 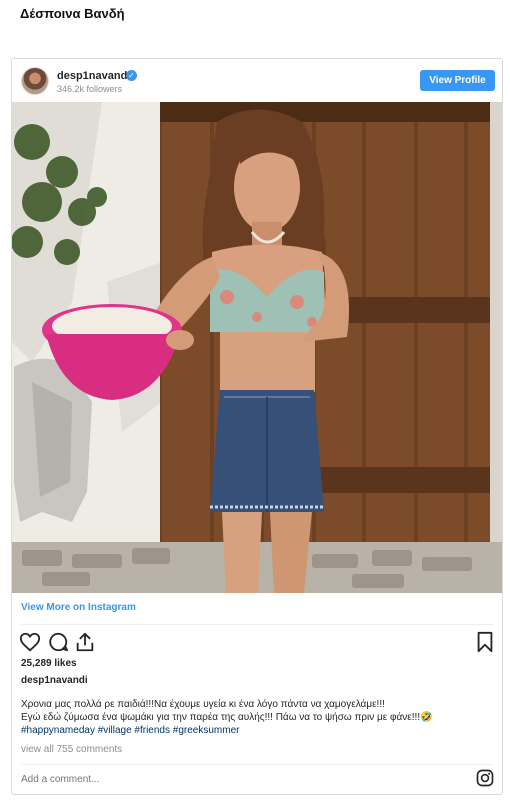 I want to click on heart-icon, so click(x=30, y=642).